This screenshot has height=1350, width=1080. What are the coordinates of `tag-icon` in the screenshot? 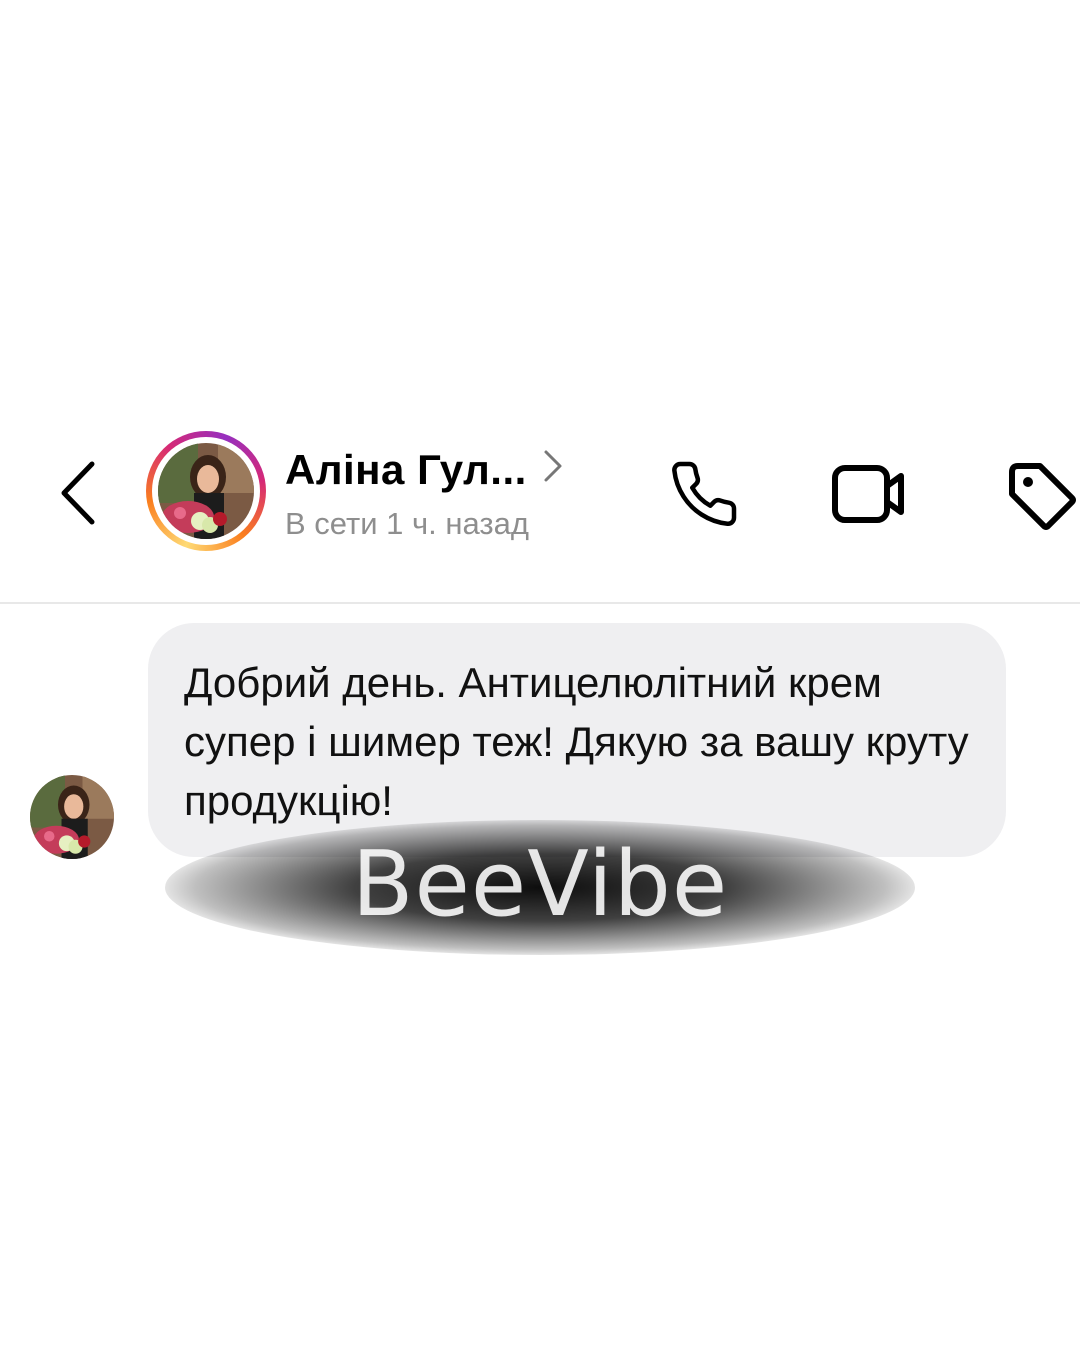 It's located at (1042, 496).